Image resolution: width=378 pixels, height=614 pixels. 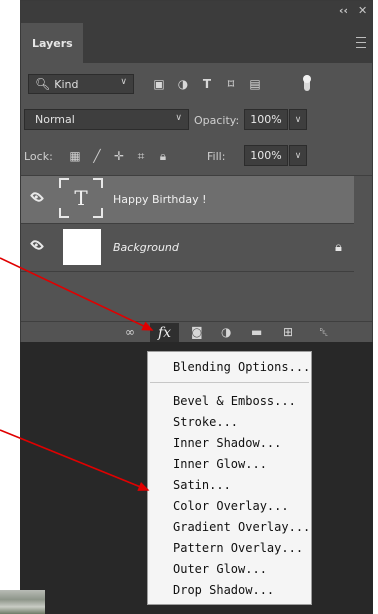 I want to click on add-mask-icon: ◙, so click(x=197, y=332).